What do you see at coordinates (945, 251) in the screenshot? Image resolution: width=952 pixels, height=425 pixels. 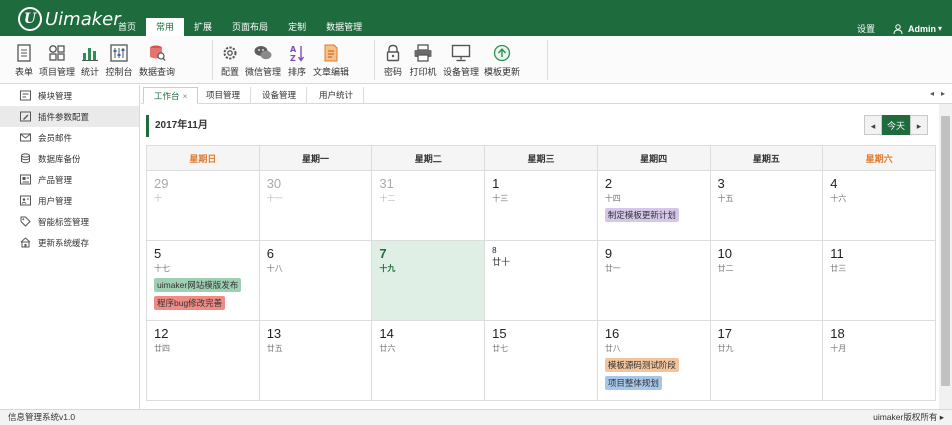 I see `scrollbar-thumb` at bounding box center [945, 251].